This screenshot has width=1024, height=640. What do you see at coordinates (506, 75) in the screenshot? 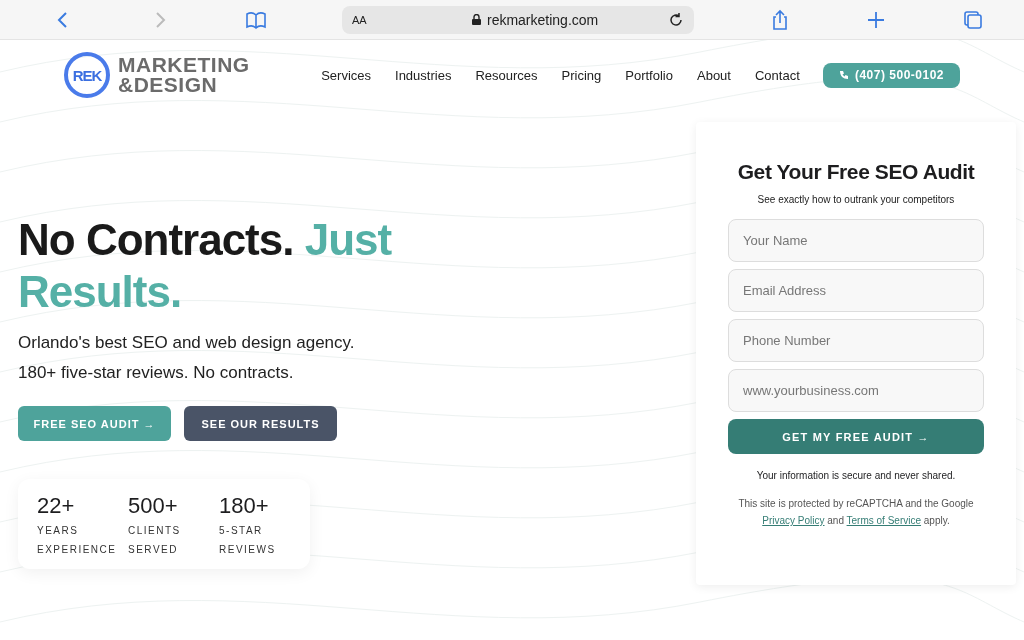
I see `nav-link: Resources` at bounding box center [506, 75].